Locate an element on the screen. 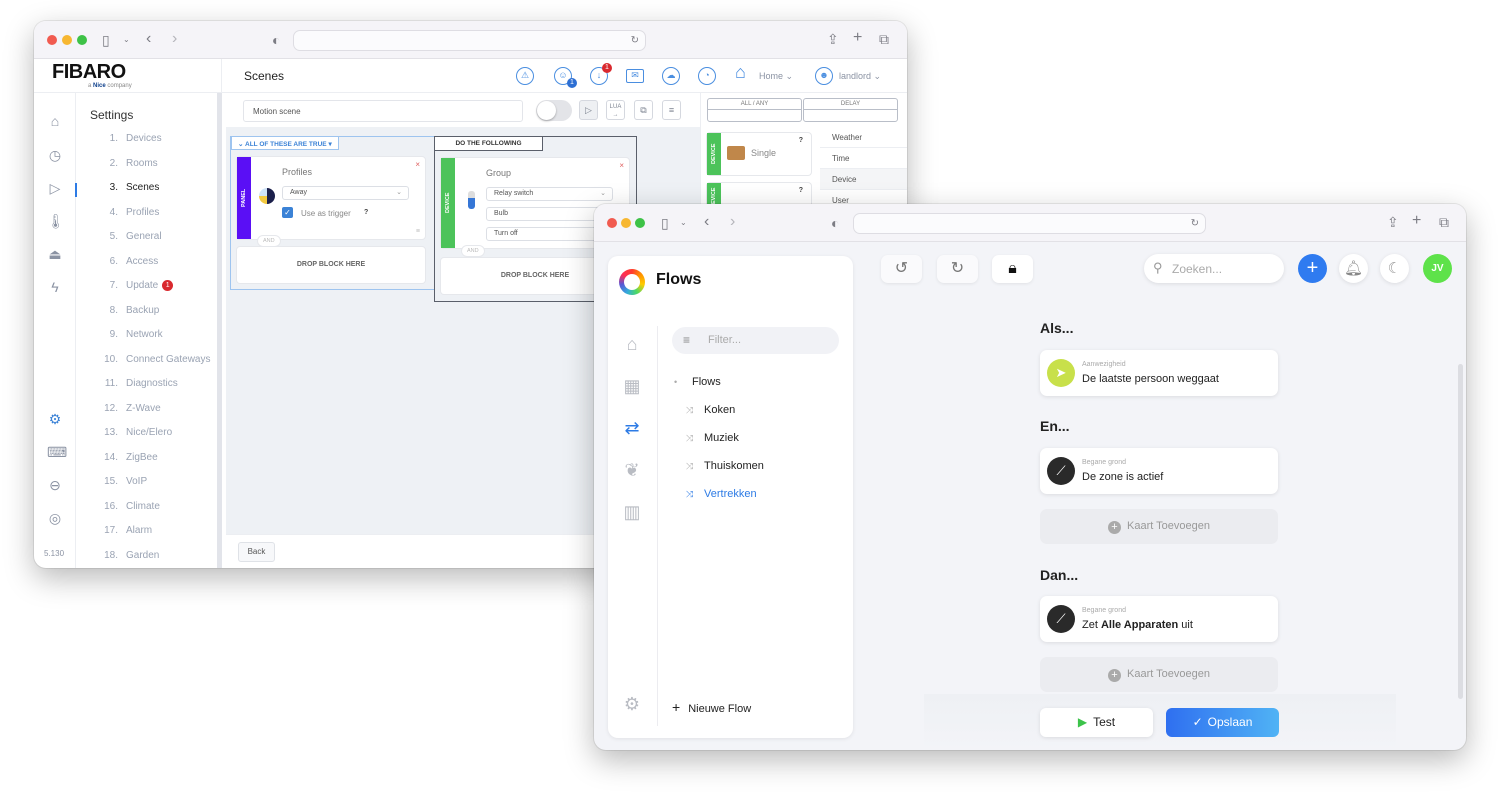  network-icon: ⊖ is located at coordinates (55, 485).